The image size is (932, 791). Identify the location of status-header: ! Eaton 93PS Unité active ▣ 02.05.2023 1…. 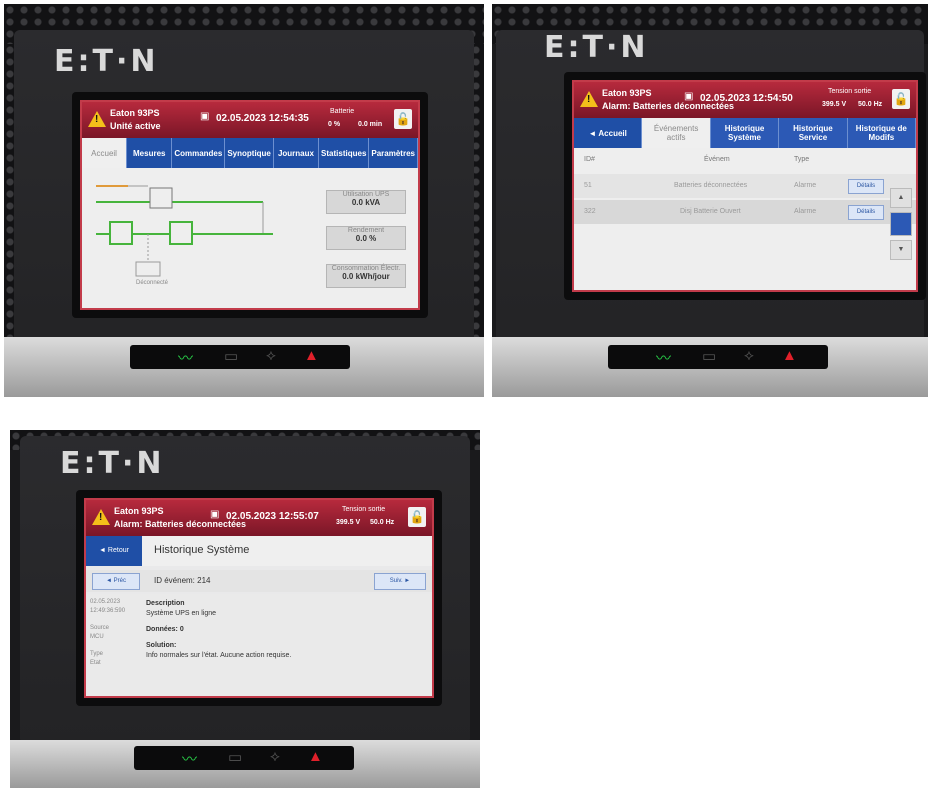
(250, 120).